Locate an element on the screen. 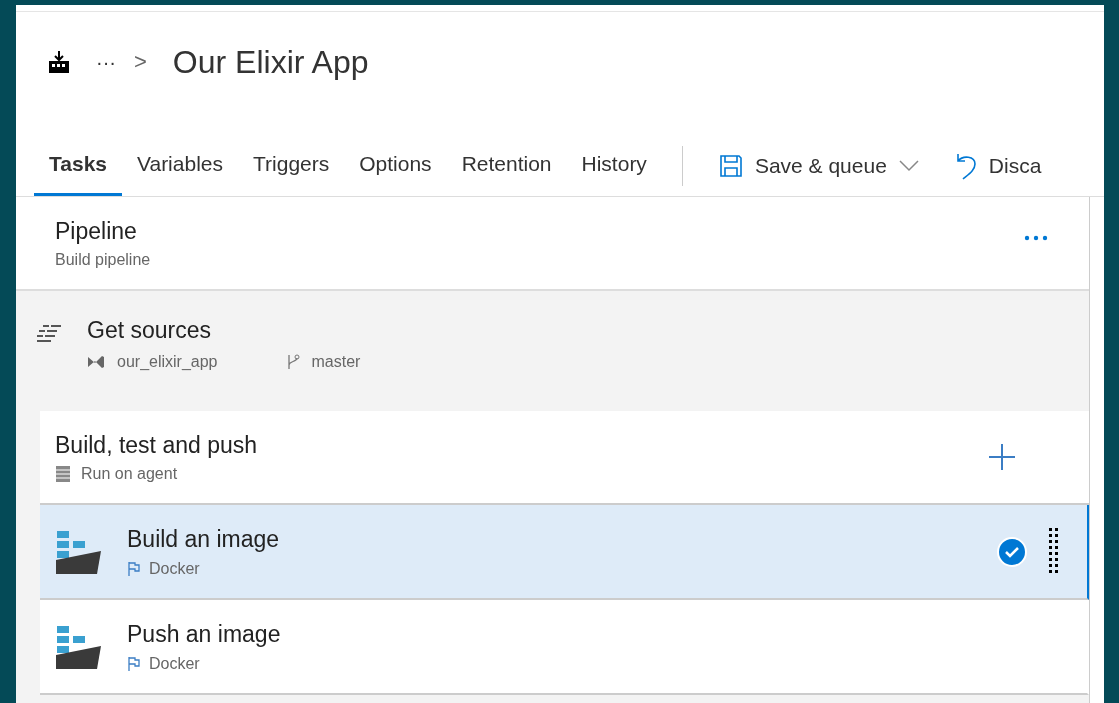 This screenshot has width=1119, height=703. breadcrumb-more-button: ··· is located at coordinates (106, 61).